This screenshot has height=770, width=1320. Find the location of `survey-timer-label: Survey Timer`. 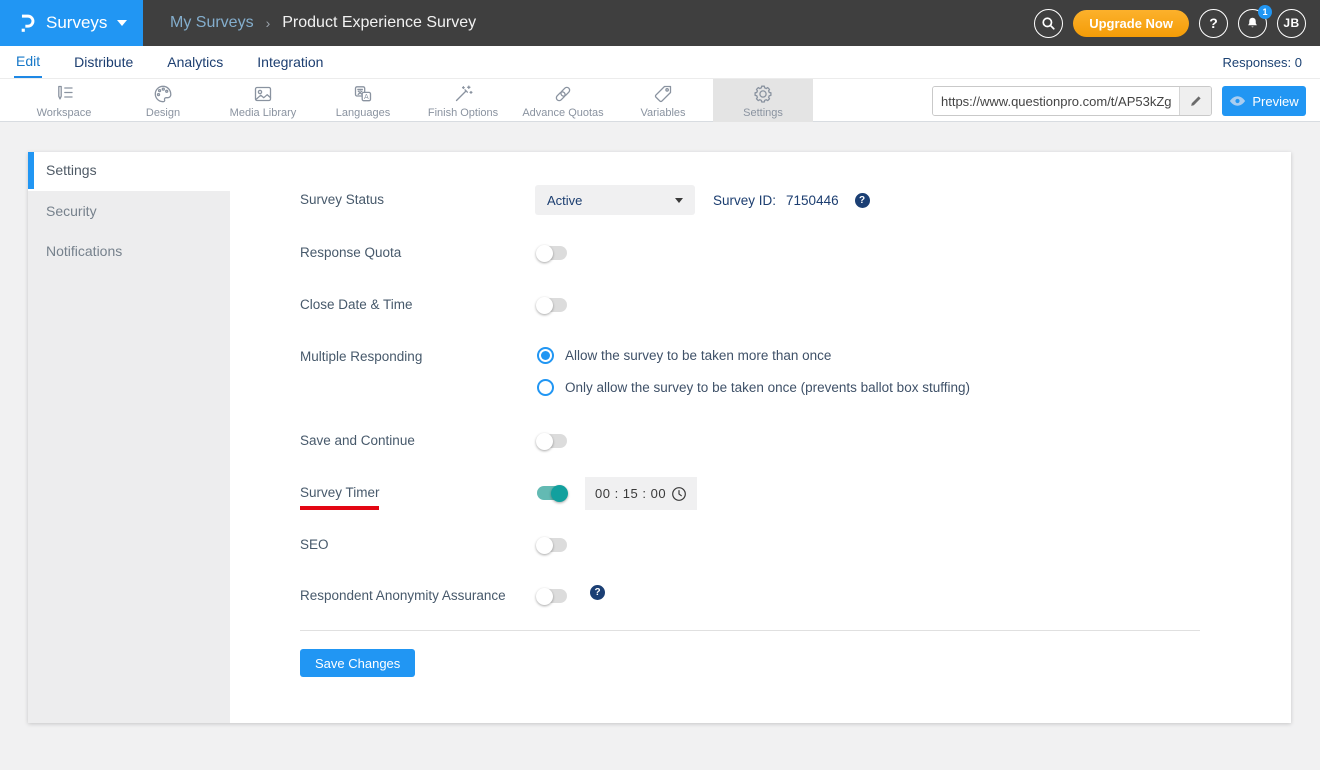

survey-timer-label: Survey Timer is located at coordinates (340, 492).